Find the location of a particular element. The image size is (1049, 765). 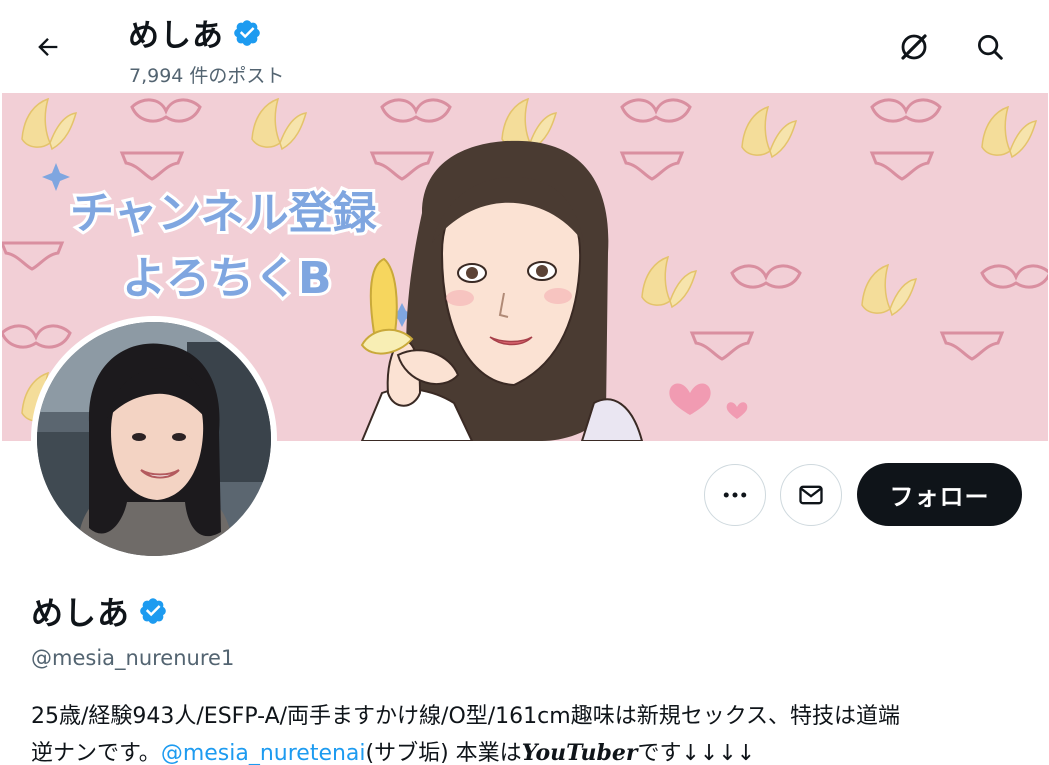

bio-text: です↓↓↓↓ is located at coordinates (696, 753).